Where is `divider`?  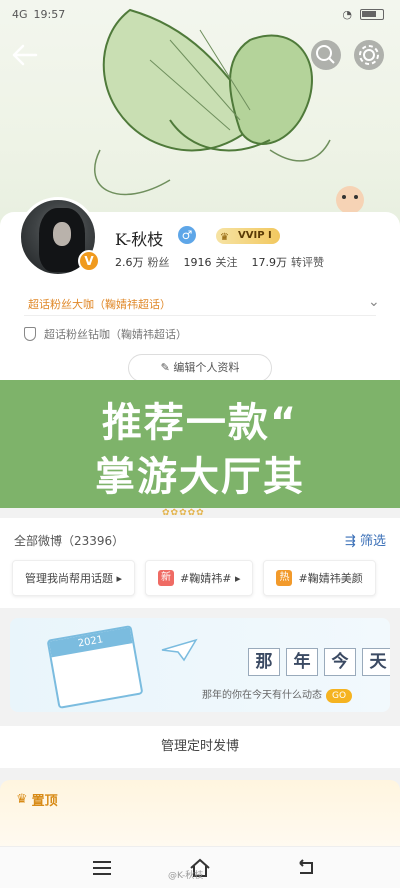
divider is located at coordinates (200, 315).